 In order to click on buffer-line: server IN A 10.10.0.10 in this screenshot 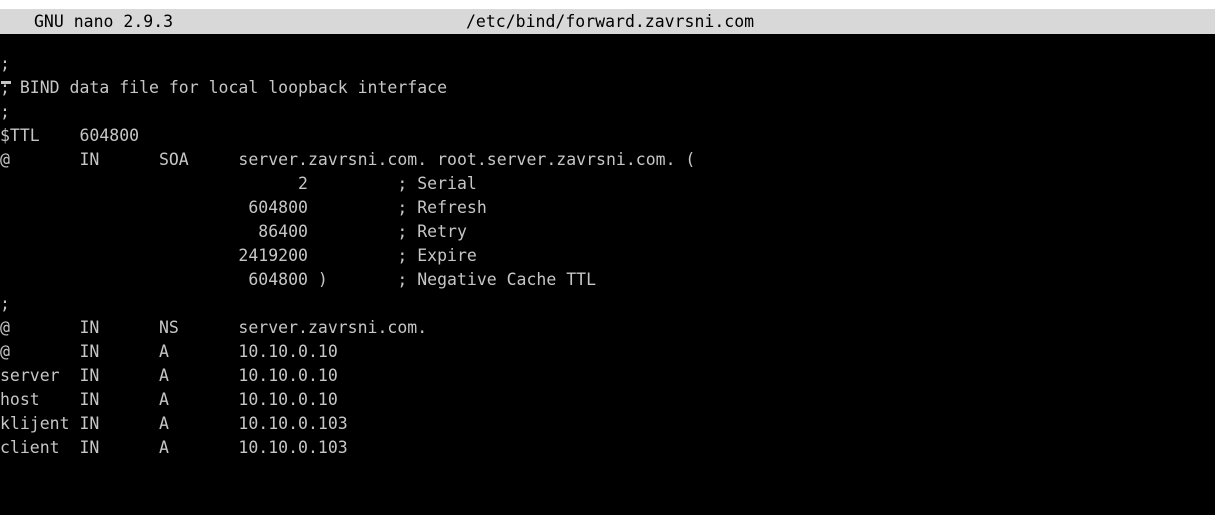, I will do `click(607, 376)`.